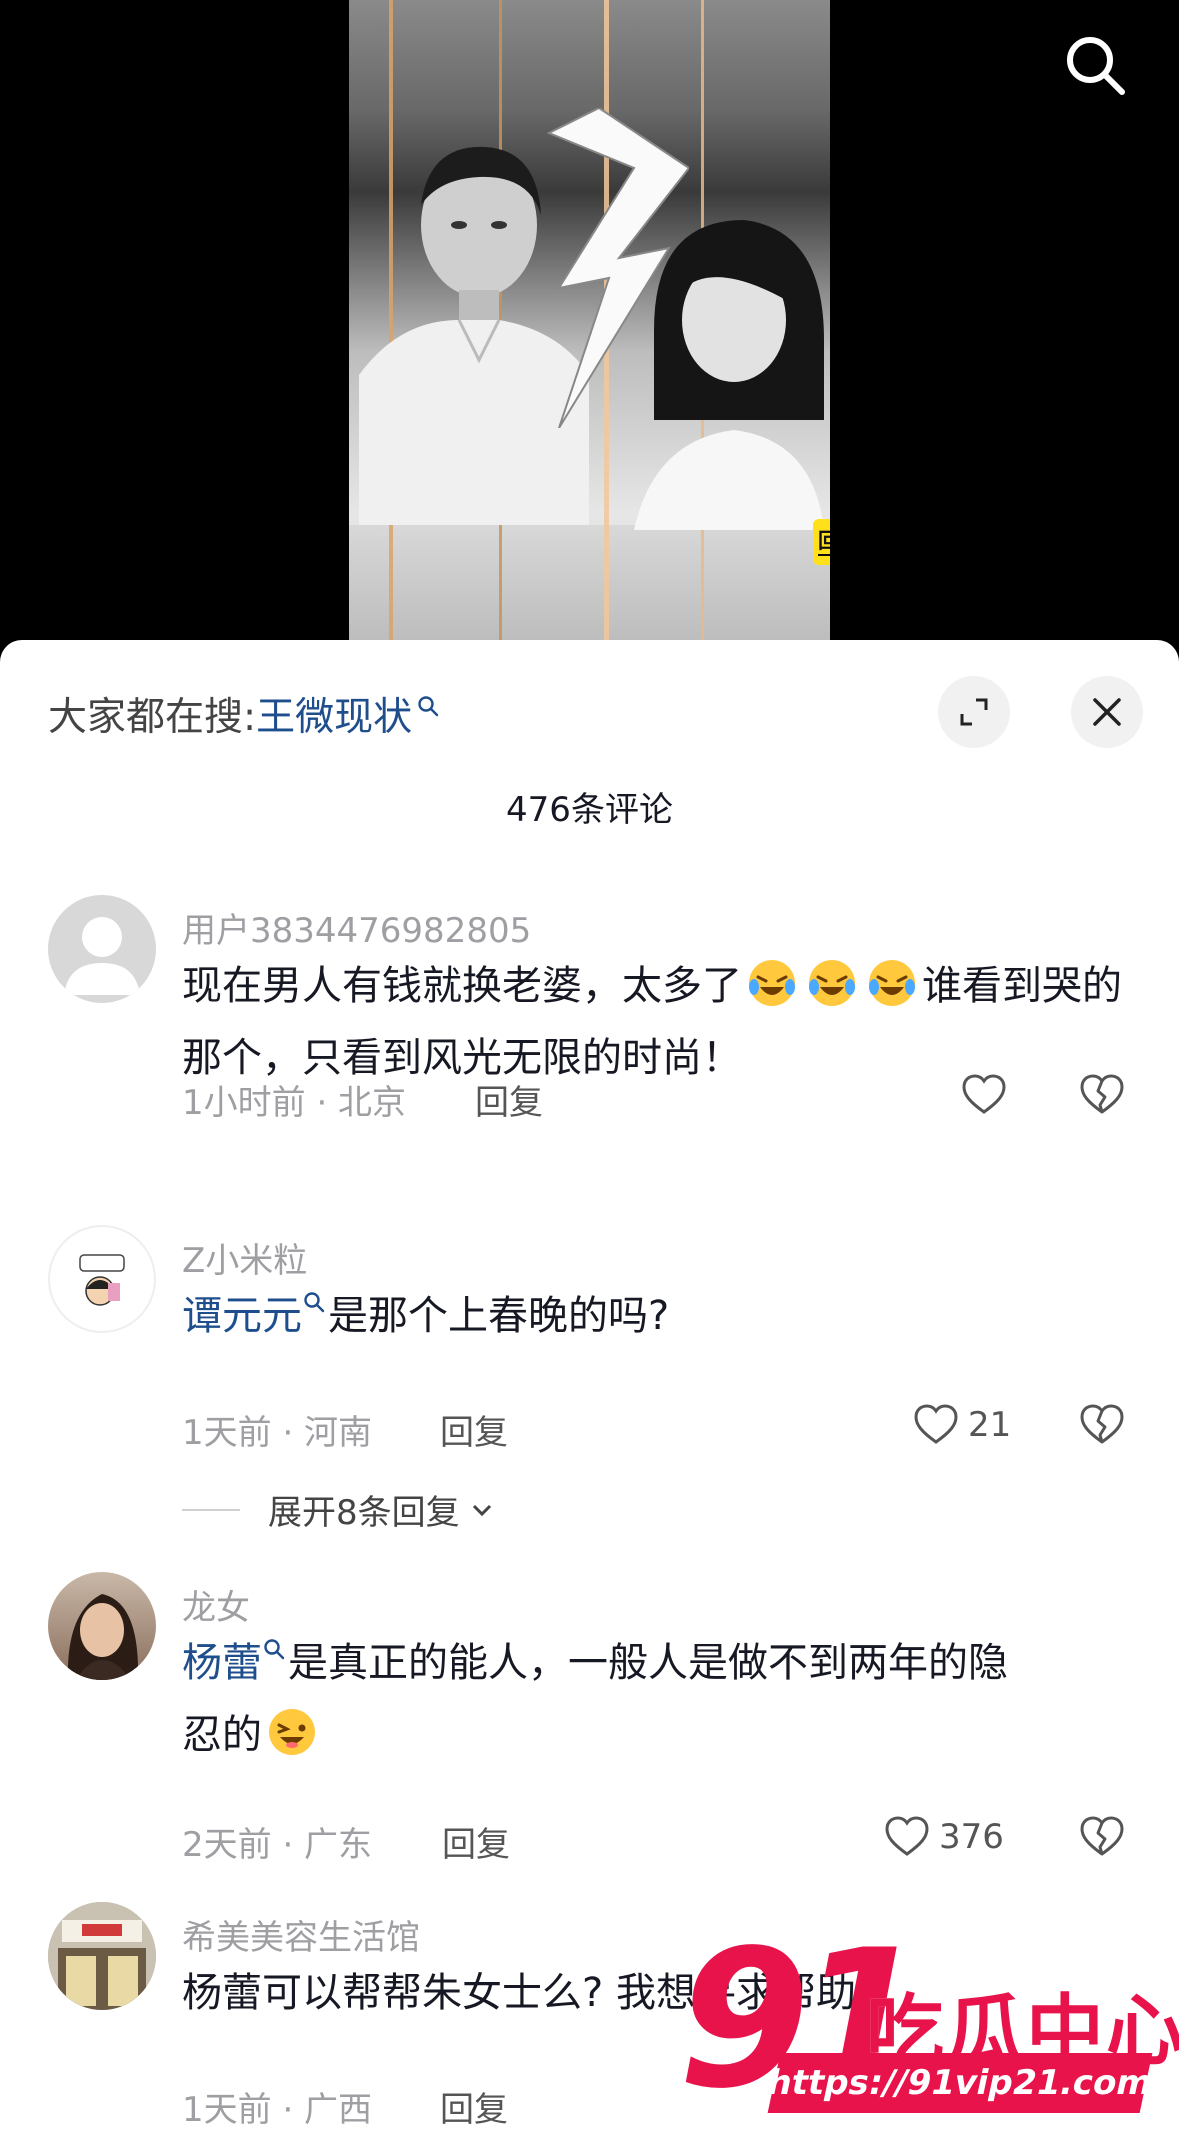  What do you see at coordinates (103, 1637) in the screenshot?
I see `avatar-photo` at bounding box center [103, 1637].